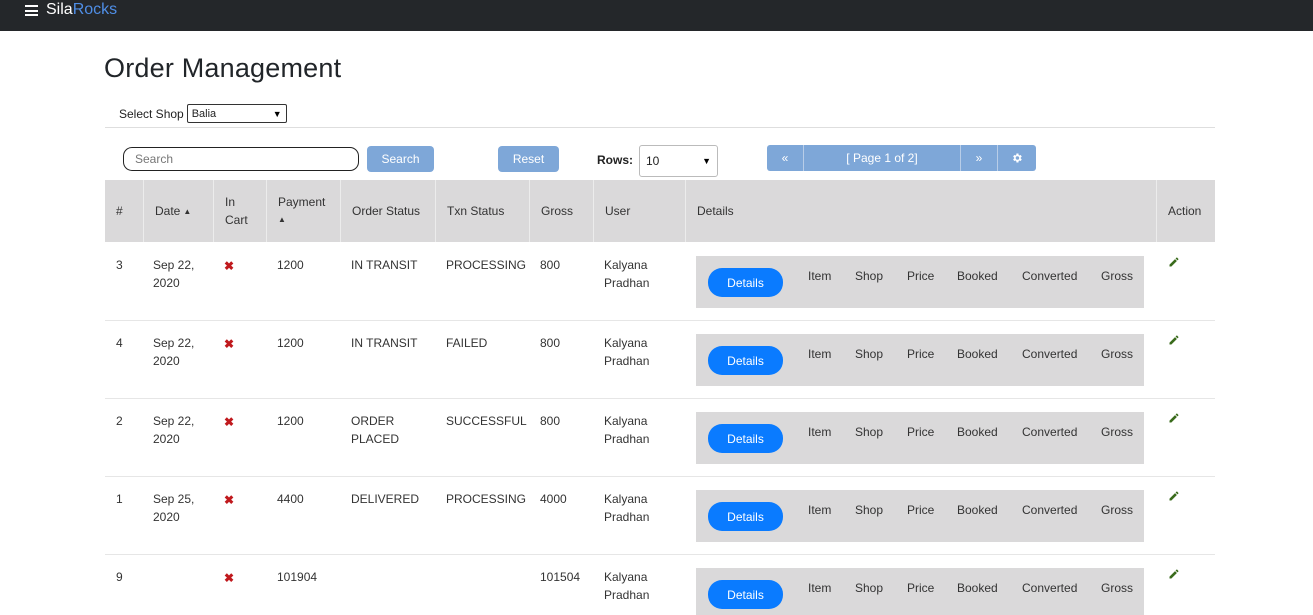 This screenshot has width=1313, height=615. What do you see at coordinates (241, 159) in the screenshot?
I see `search-input: Search` at bounding box center [241, 159].